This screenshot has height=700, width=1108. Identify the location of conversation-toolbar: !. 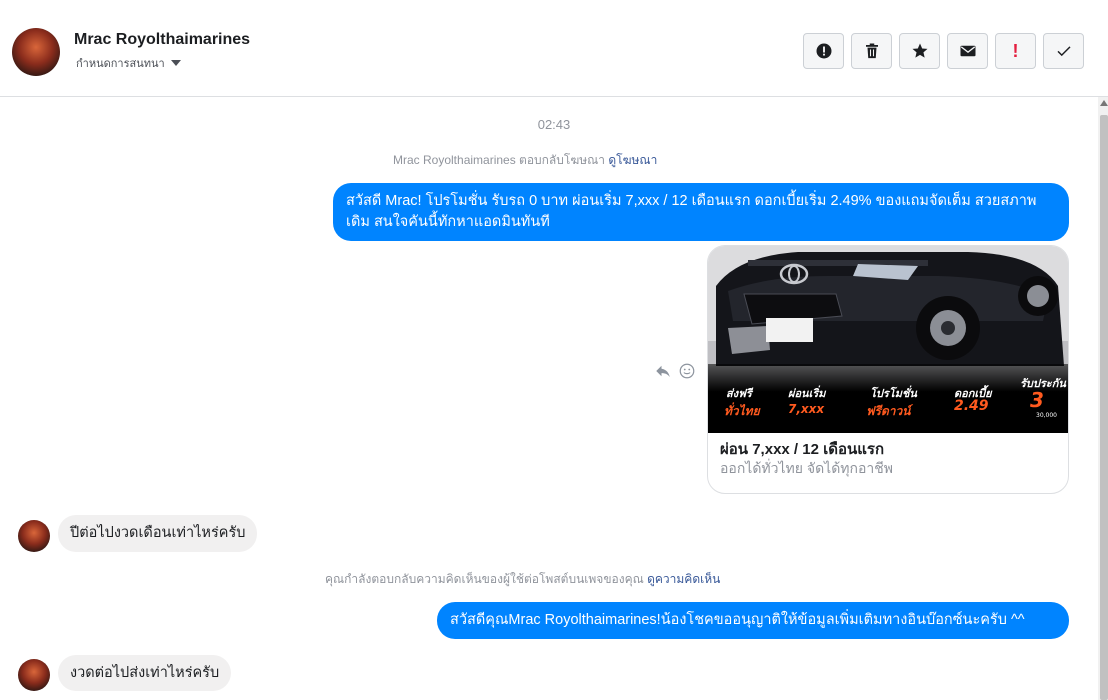
(943, 51).